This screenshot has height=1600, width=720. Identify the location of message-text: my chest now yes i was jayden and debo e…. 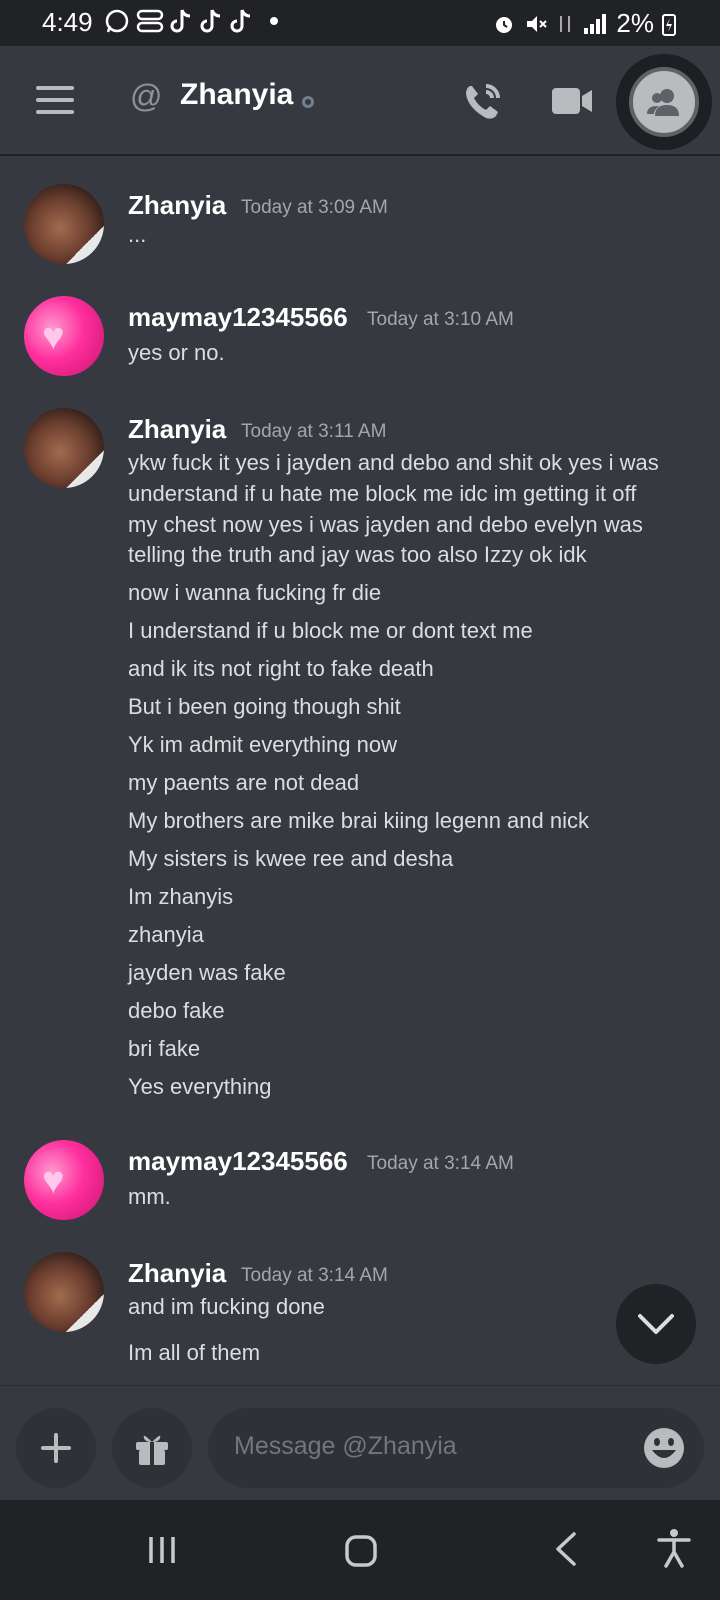
(385, 524).